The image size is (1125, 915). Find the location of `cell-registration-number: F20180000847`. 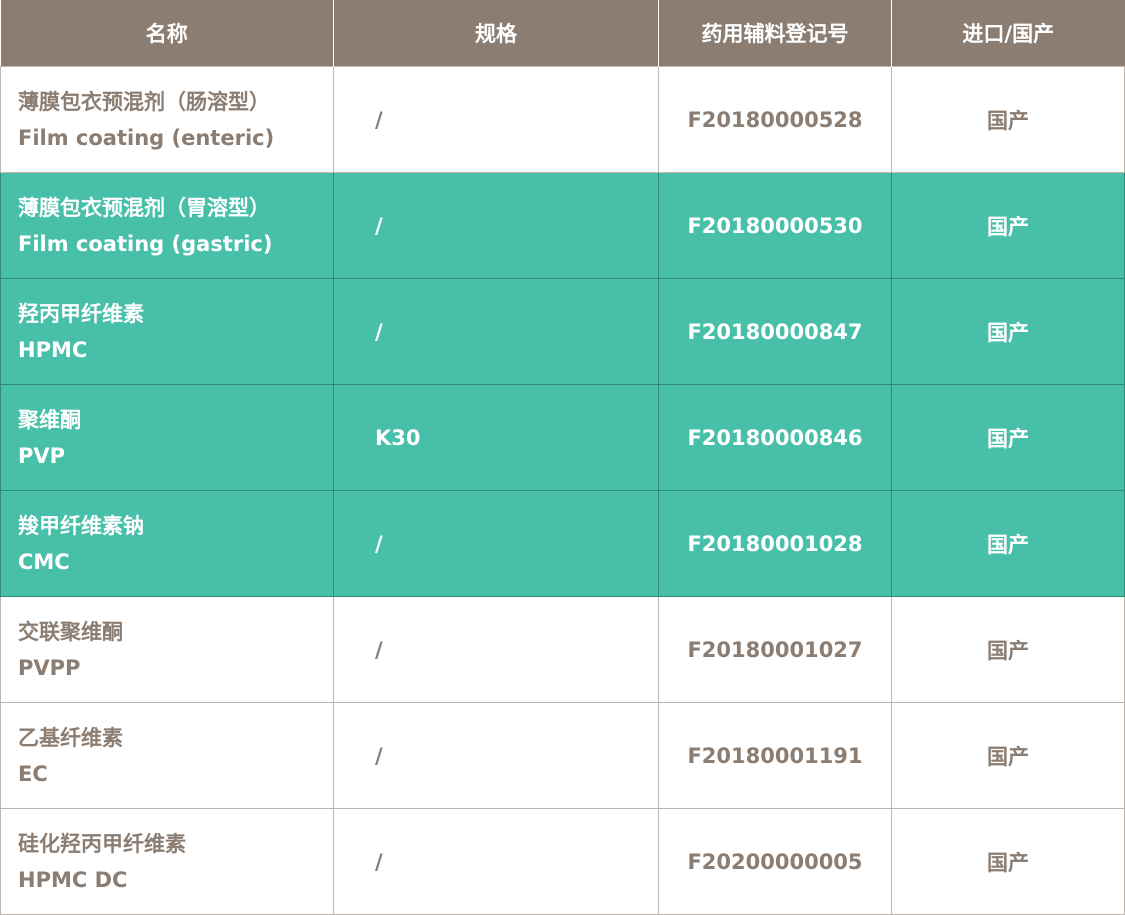

cell-registration-number: F20180000847 is located at coordinates (775, 331).